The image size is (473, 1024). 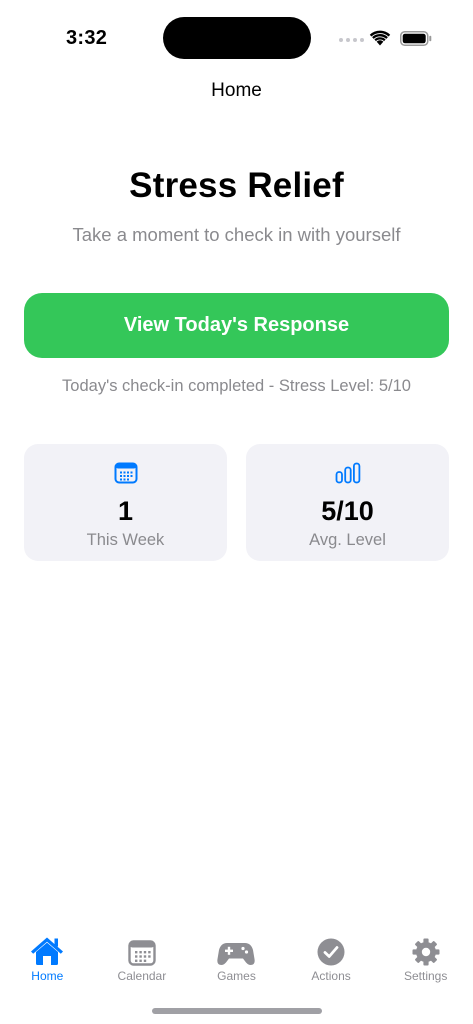 What do you see at coordinates (347, 540) in the screenshot?
I see `stat-label: Avg. Level` at bounding box center [347, 540].